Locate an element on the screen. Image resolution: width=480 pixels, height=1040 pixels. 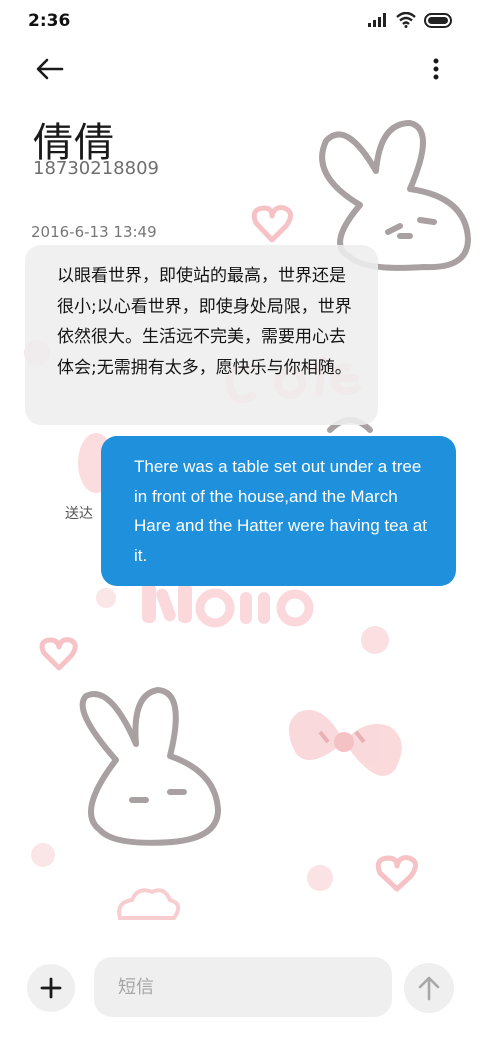
arrow-left-icon is located at coordinates (50, 69).